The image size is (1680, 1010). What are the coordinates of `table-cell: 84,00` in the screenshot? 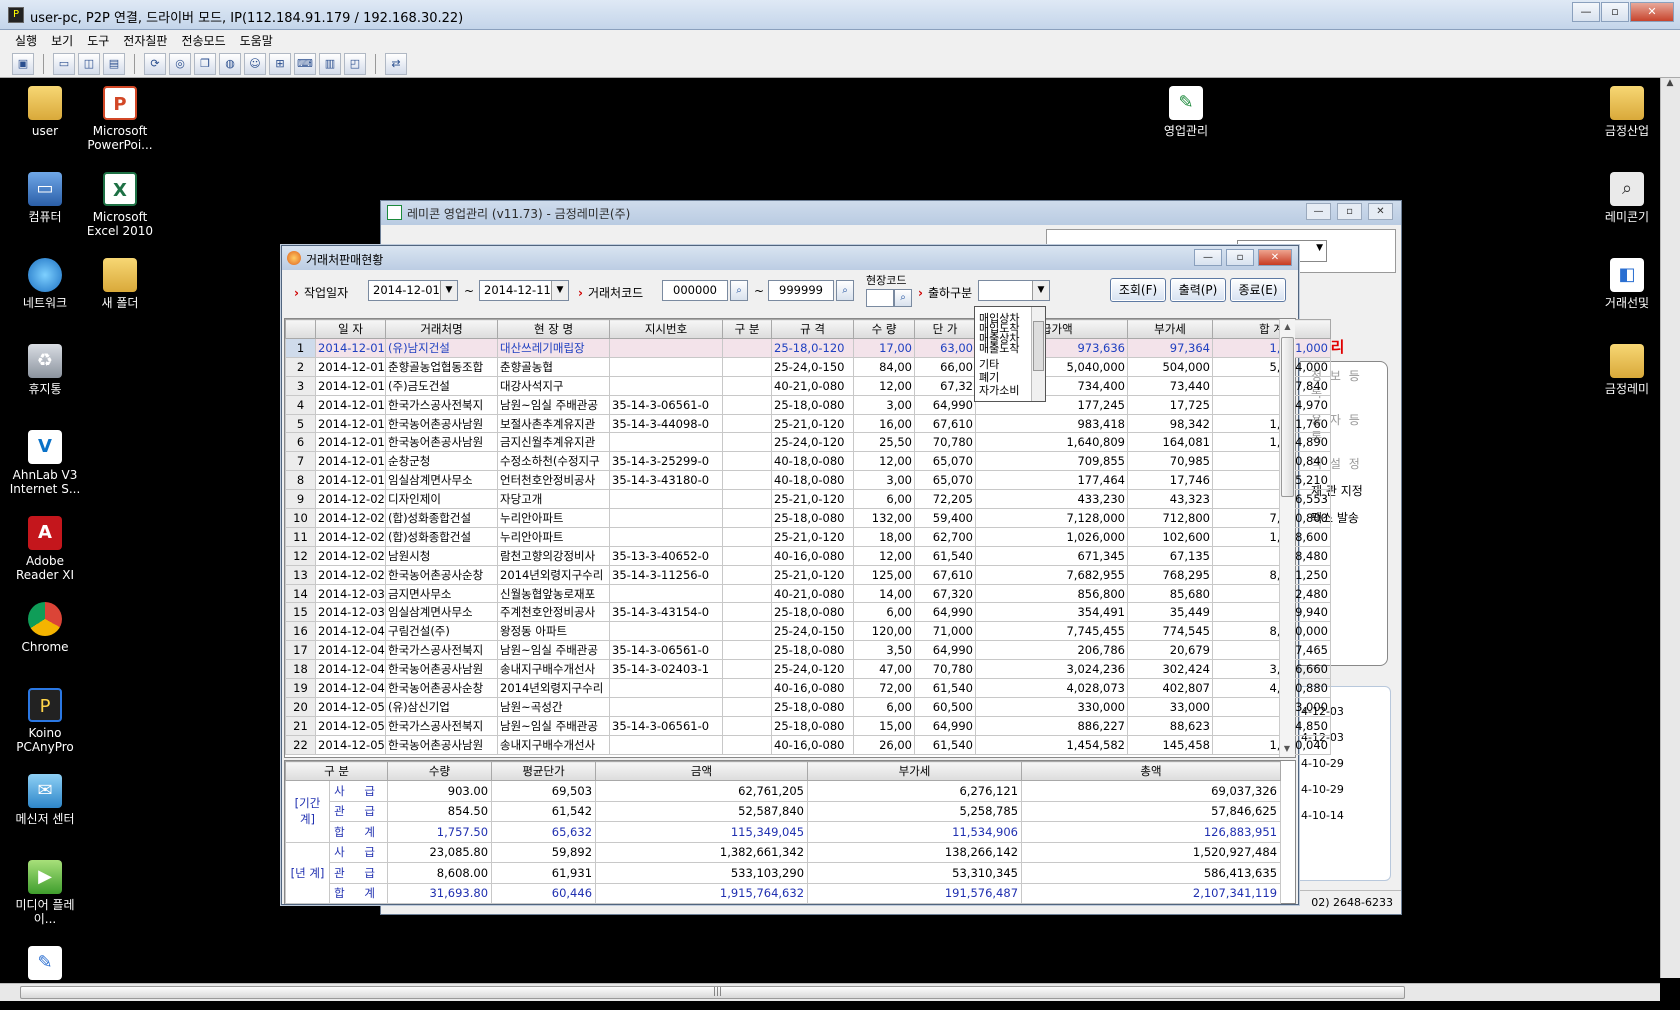 It's located at (884, 366).